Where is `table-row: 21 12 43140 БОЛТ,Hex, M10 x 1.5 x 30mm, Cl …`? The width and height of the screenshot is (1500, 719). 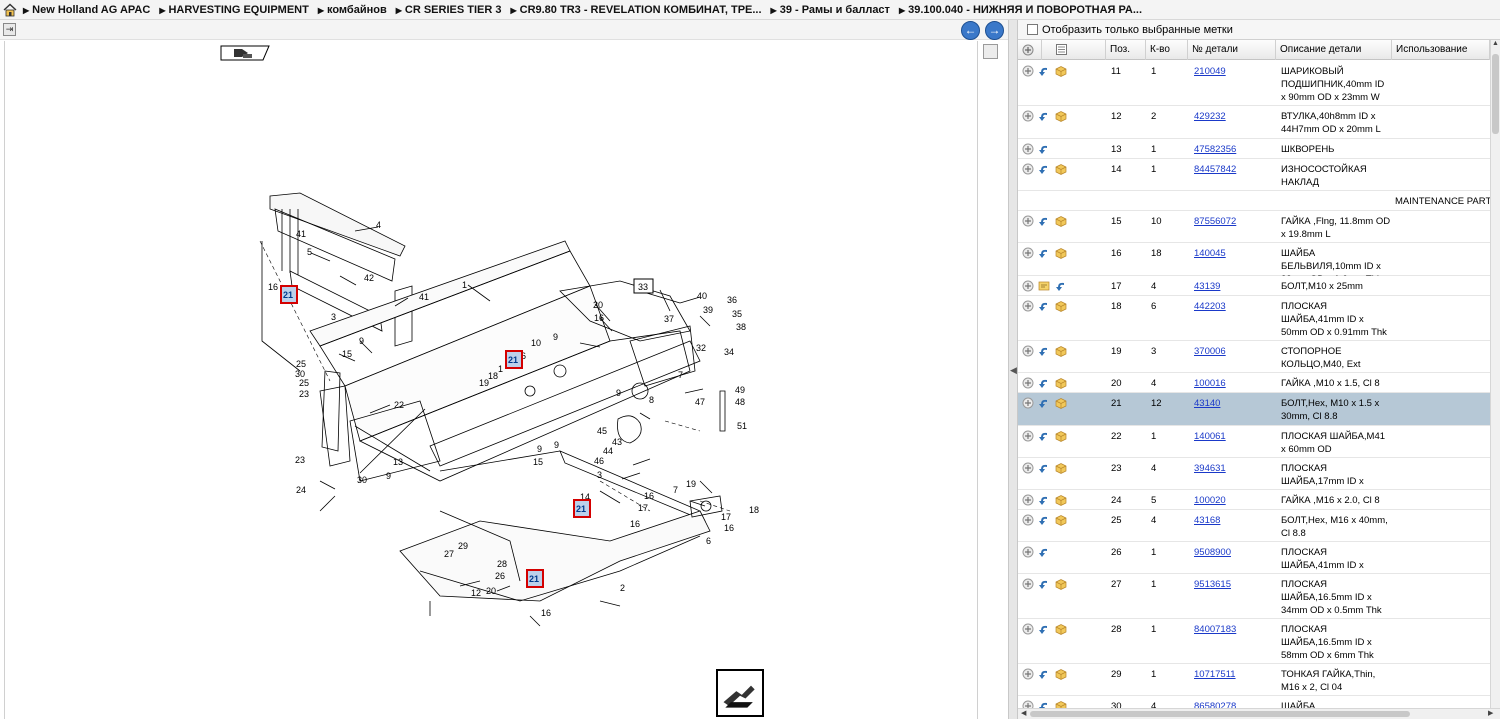
table-row: 21 12 43140 БОЛТ,Hex, M10 x 1.5 x 30mm, Cl … is located at coordinates (1254, 409).